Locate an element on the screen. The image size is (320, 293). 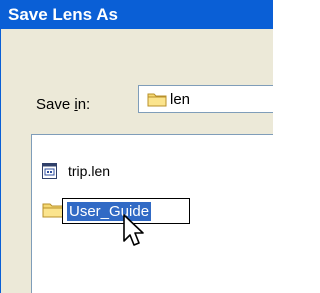
lens-file-icon is located at coordinates (50, 174).